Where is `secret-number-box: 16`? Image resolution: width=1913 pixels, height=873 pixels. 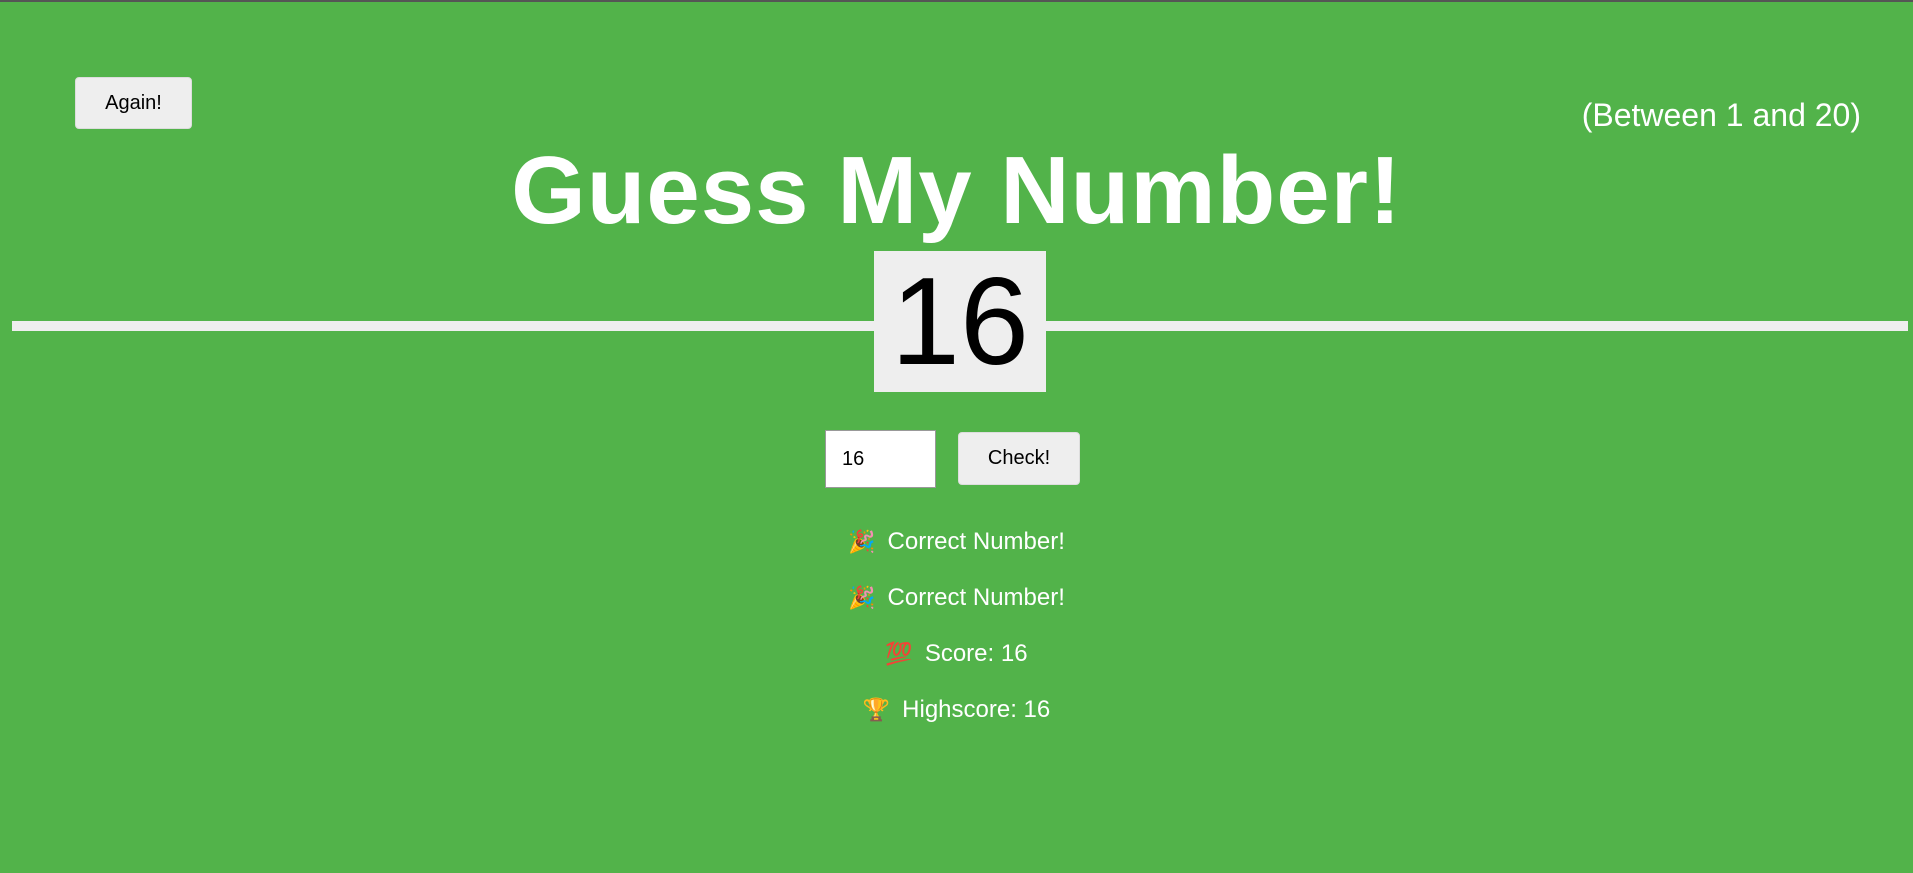
secret-number-box: 16 is located at coordinates (960, 321).